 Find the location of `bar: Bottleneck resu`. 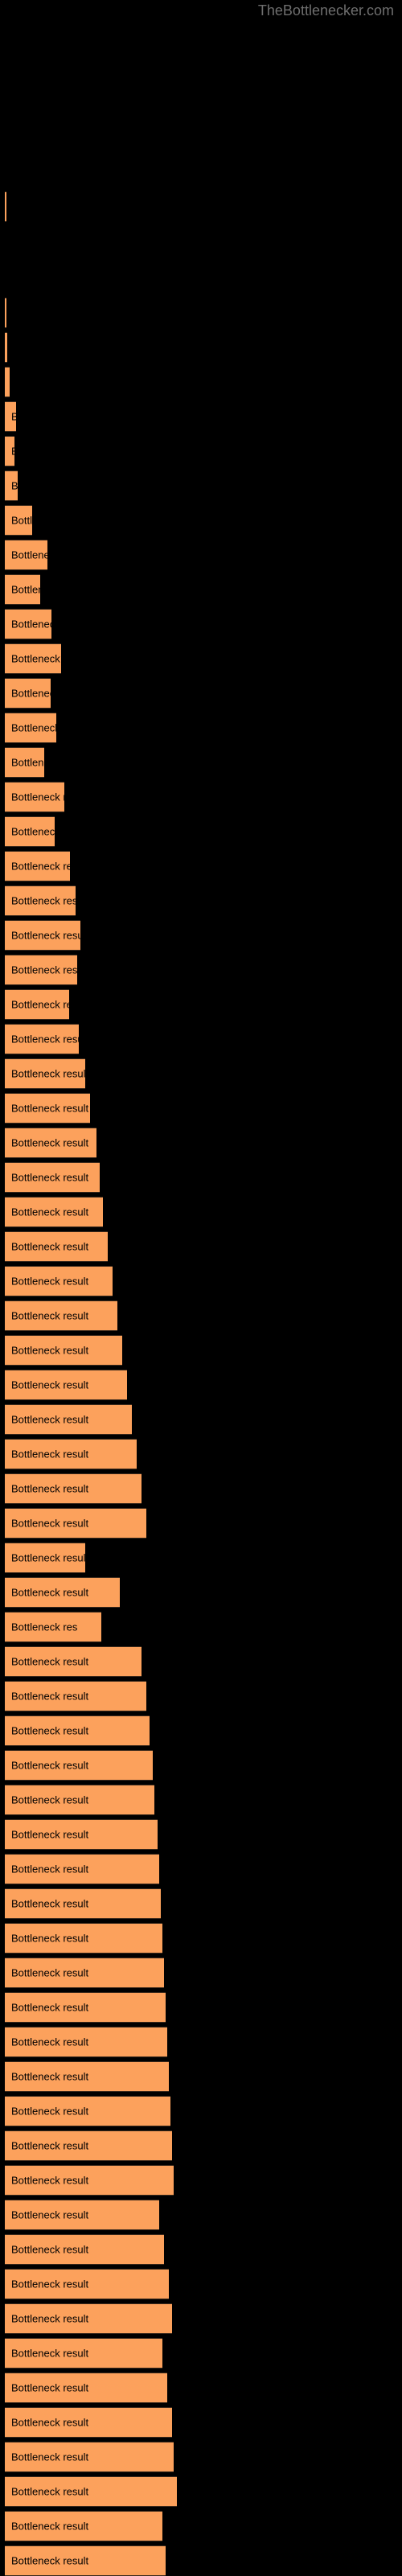

bar: Bottleneck resu is located at coordinates (30, 728).